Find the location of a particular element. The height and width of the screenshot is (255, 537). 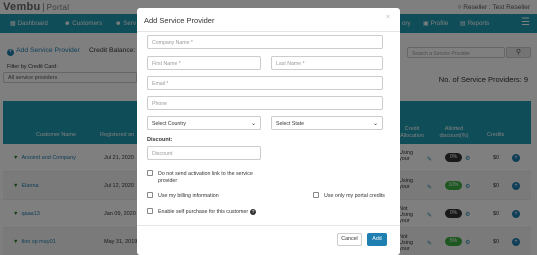

country-select: Select Country ⌄ is located at coordinates (204, 123).